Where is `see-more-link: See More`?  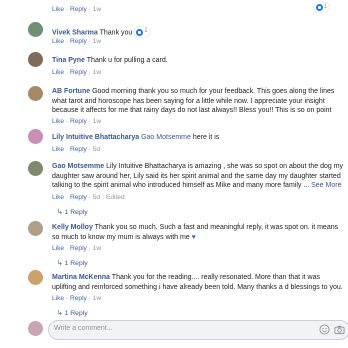 see-more-link: See More is located at coordinates (326, 185).